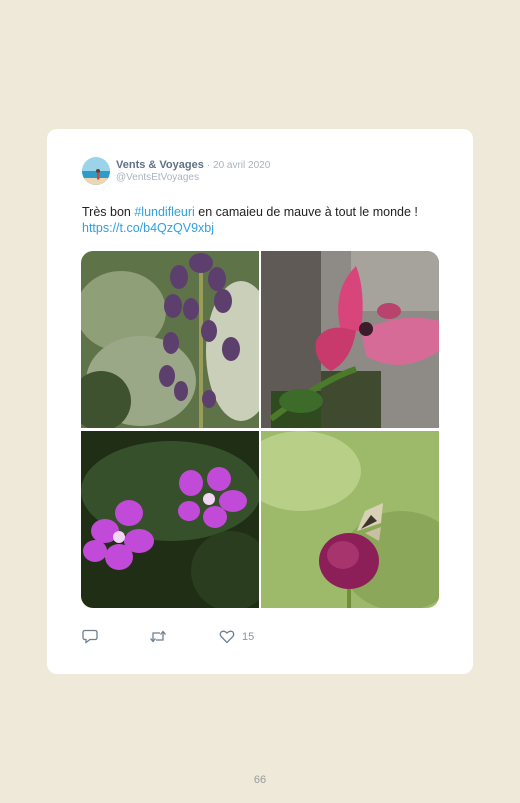 This screenshot has height=803, width=520. I want to click on retweet-button, so click(158, 636).